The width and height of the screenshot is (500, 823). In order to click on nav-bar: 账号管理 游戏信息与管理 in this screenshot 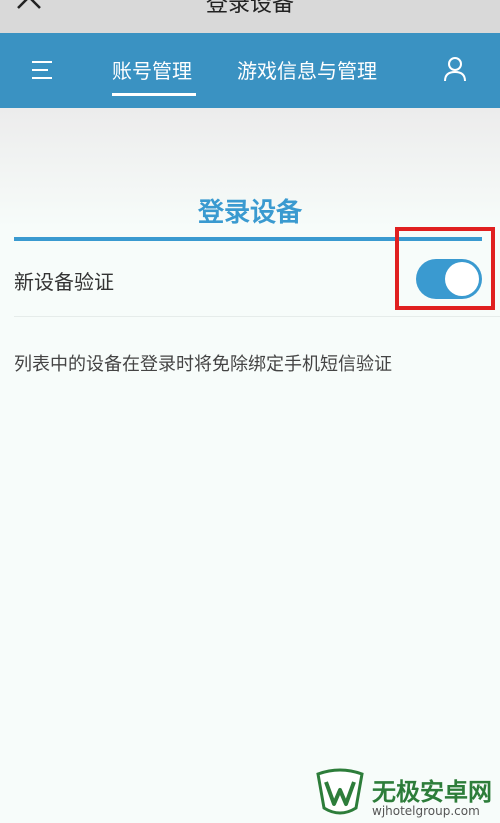, I will do `click(250, 70)`.